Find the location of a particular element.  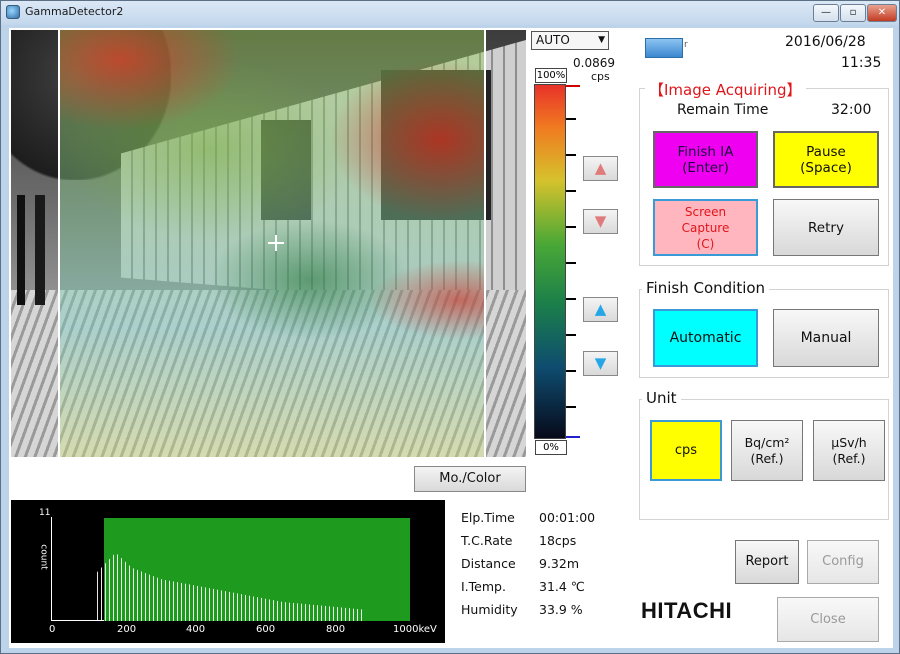

spectrum-x-tick: 1000keV is located at coordinates (415, 629).